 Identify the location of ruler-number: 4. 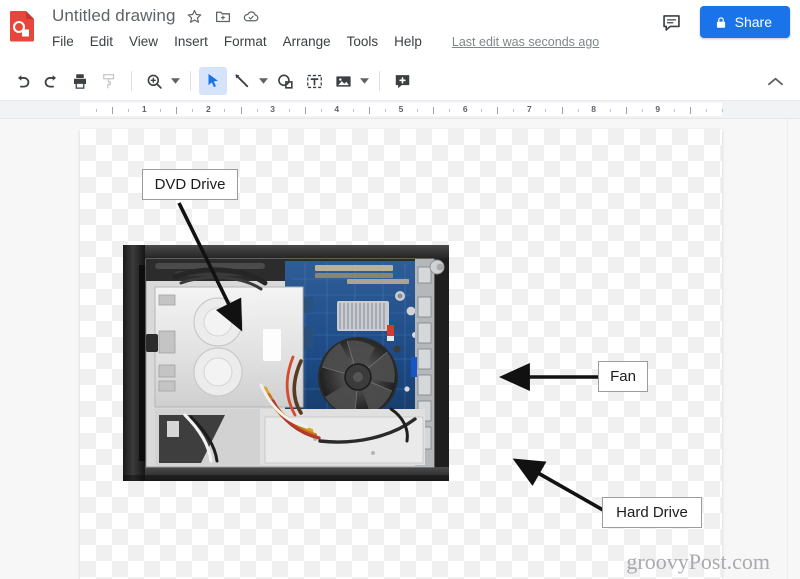
(337, 109).